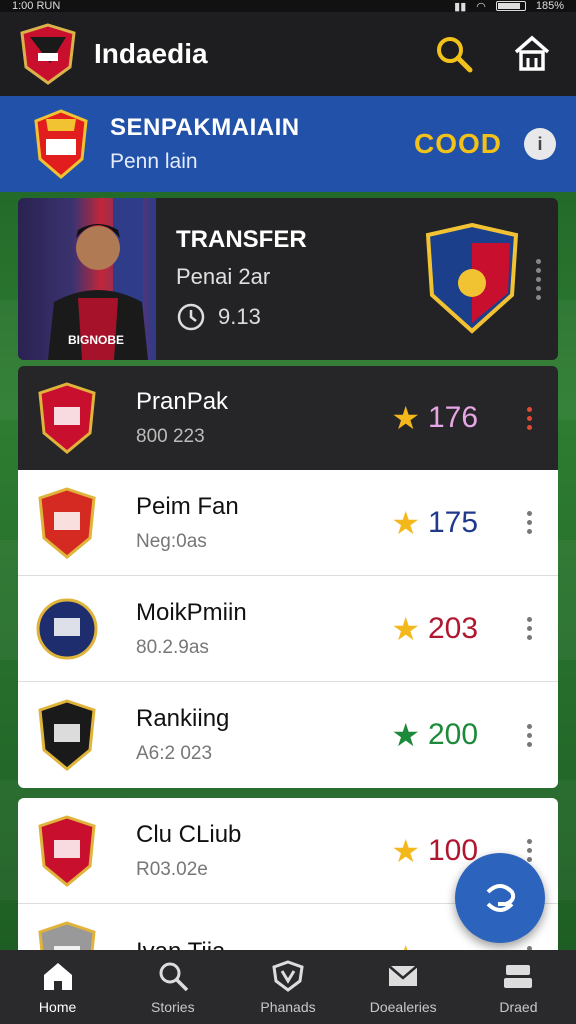 The image size is (576, 1024). I want to click on home-button, so click(532, 54).